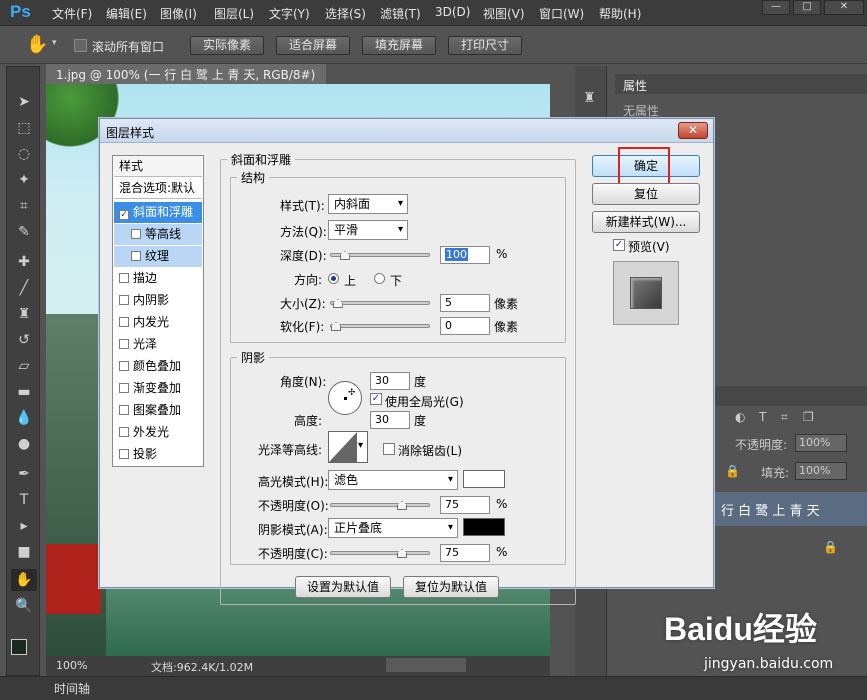  What do you see at coordinates (186, 80) in the screenshot?
I see `document-tab: 1.jpg @ 100% (一 行 白 鹭 上 青 天, RGB/8#) * ×` at bounding box center [186, 80].